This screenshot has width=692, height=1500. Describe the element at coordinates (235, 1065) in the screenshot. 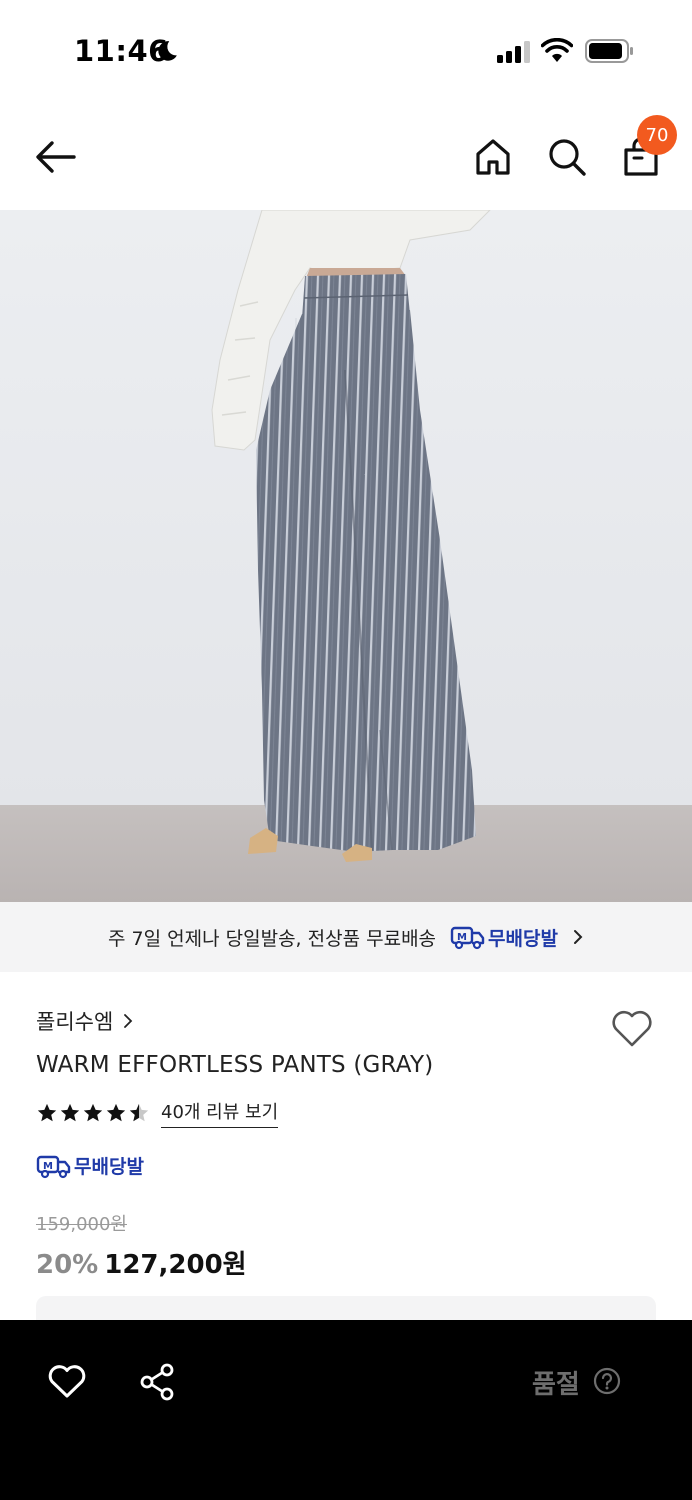

I see `product-name: WARM EFFORTLESS PANTS (GRAY)` at that location.